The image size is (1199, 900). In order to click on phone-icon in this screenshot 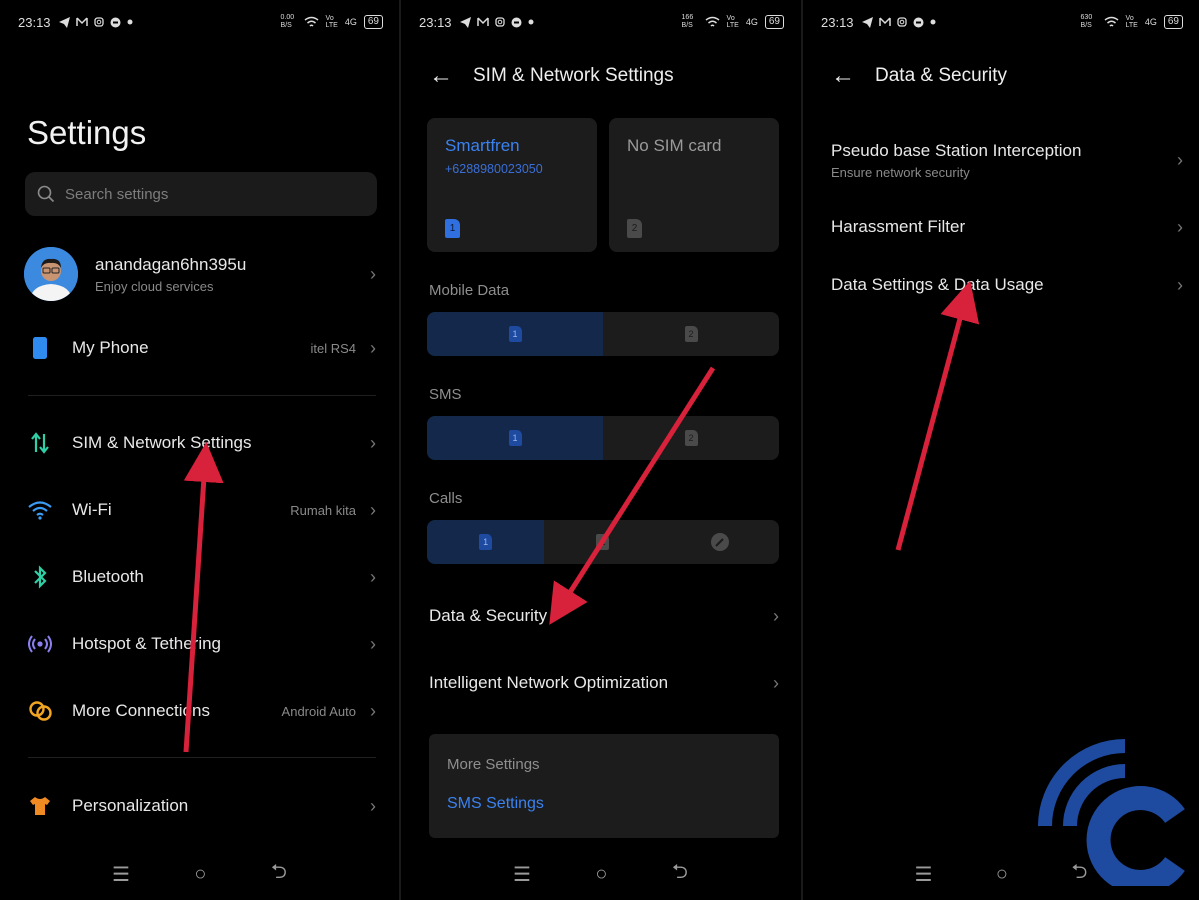, I will do `click(40, 348)`.